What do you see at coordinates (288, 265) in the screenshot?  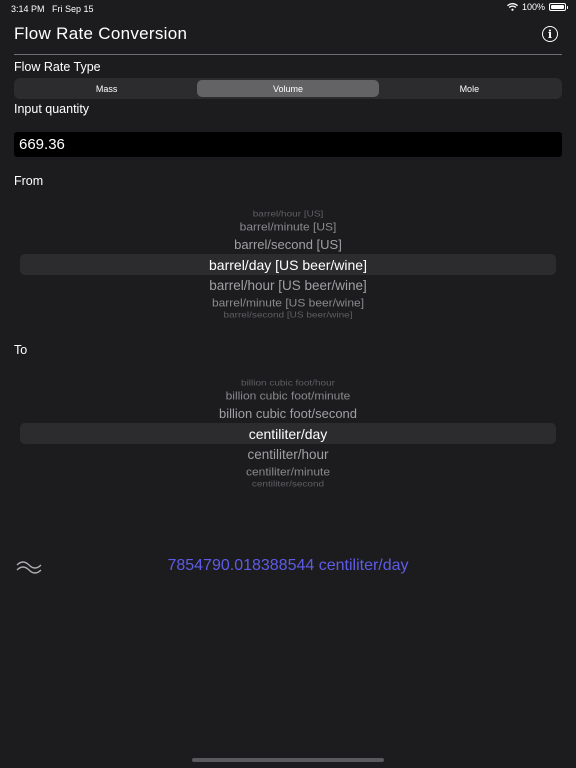 I see `from-picker-selected: barrel/day [US beer/wine]` at bounding box center [288, 265].